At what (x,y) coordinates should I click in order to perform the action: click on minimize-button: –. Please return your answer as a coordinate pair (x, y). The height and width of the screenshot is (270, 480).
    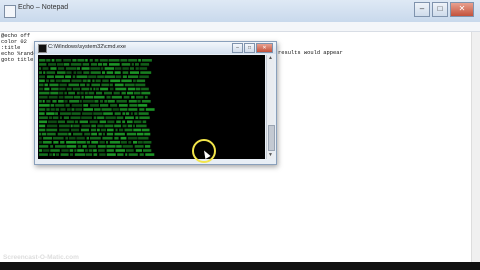
    Looking at the image, I should click on (422, 9).